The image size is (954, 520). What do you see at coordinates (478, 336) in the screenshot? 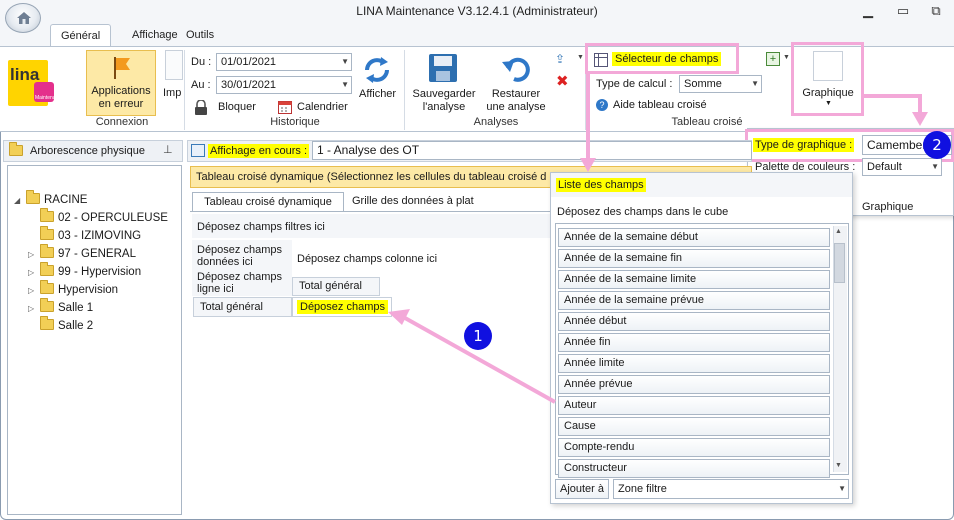
I see `annotation-badge-1: 1` at bounding box center [478, 336].